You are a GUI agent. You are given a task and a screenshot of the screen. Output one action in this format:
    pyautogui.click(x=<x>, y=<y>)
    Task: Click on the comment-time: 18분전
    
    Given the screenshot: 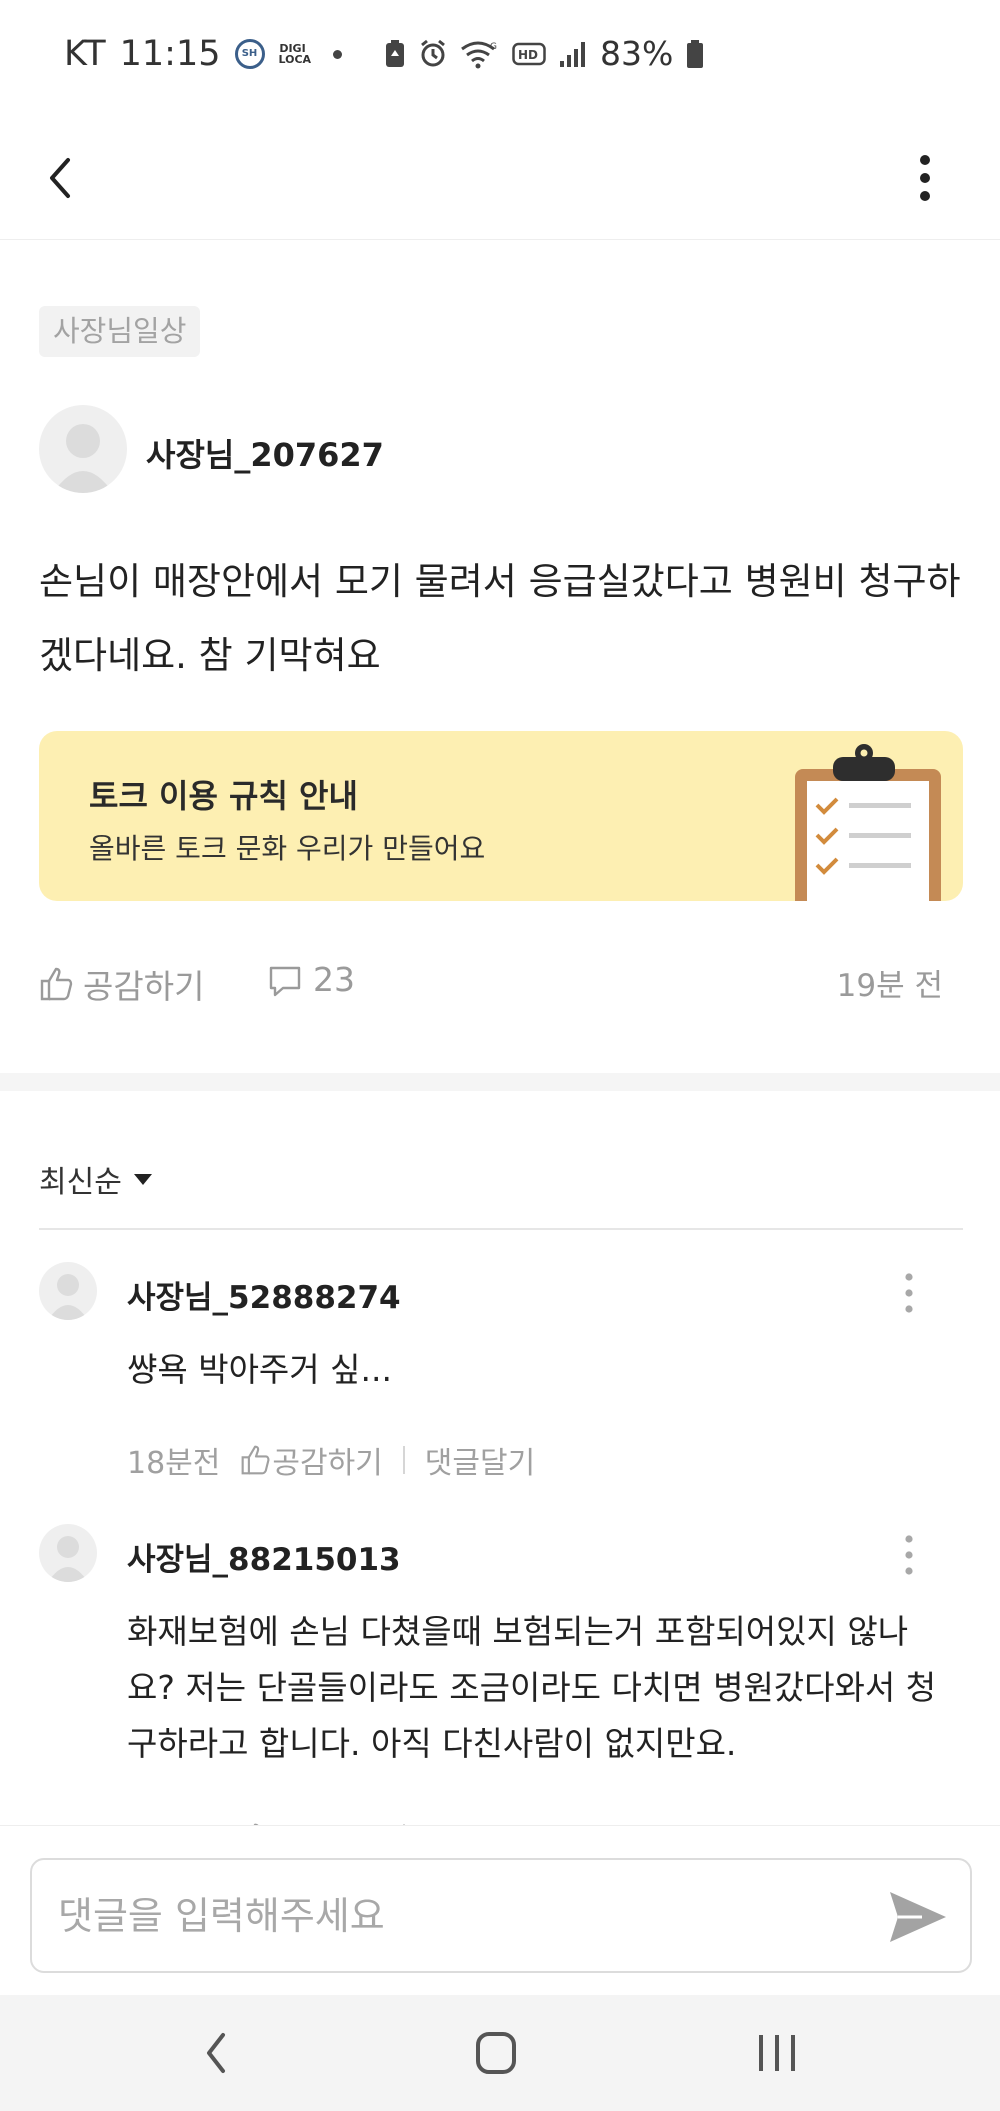 What is the action you would take?
    pyautogui.click(x=174, y=1463)
    